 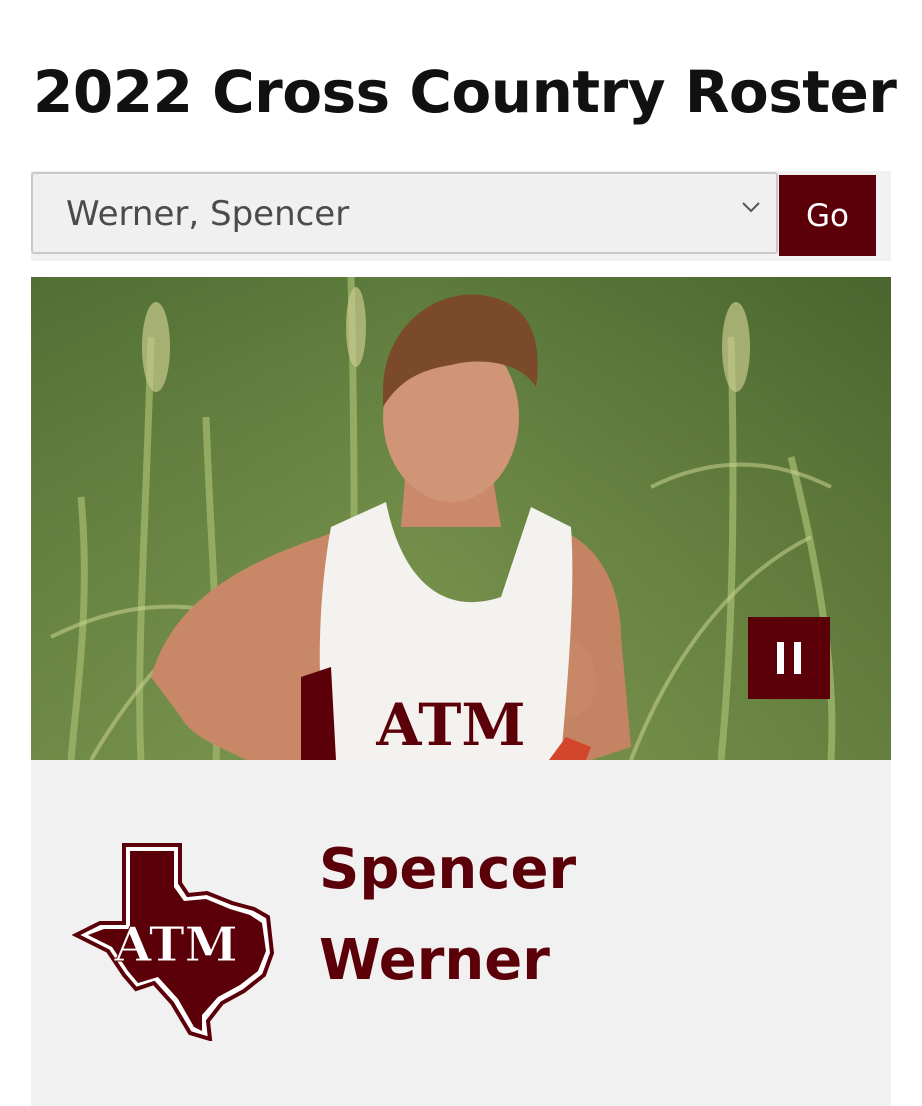 I want to click on chevron-down-icon, so click(x=751, y=207).